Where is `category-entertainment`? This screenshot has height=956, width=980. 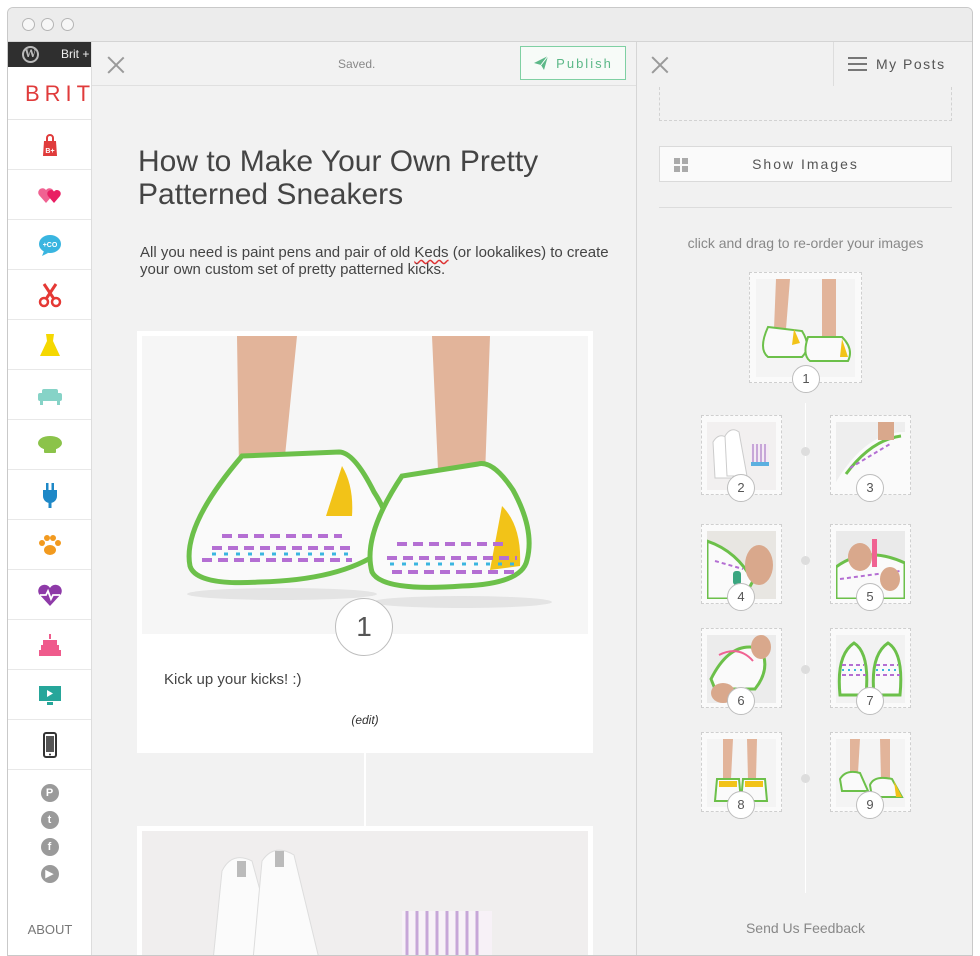
category-entertainment is located at coordinates (49, 695).